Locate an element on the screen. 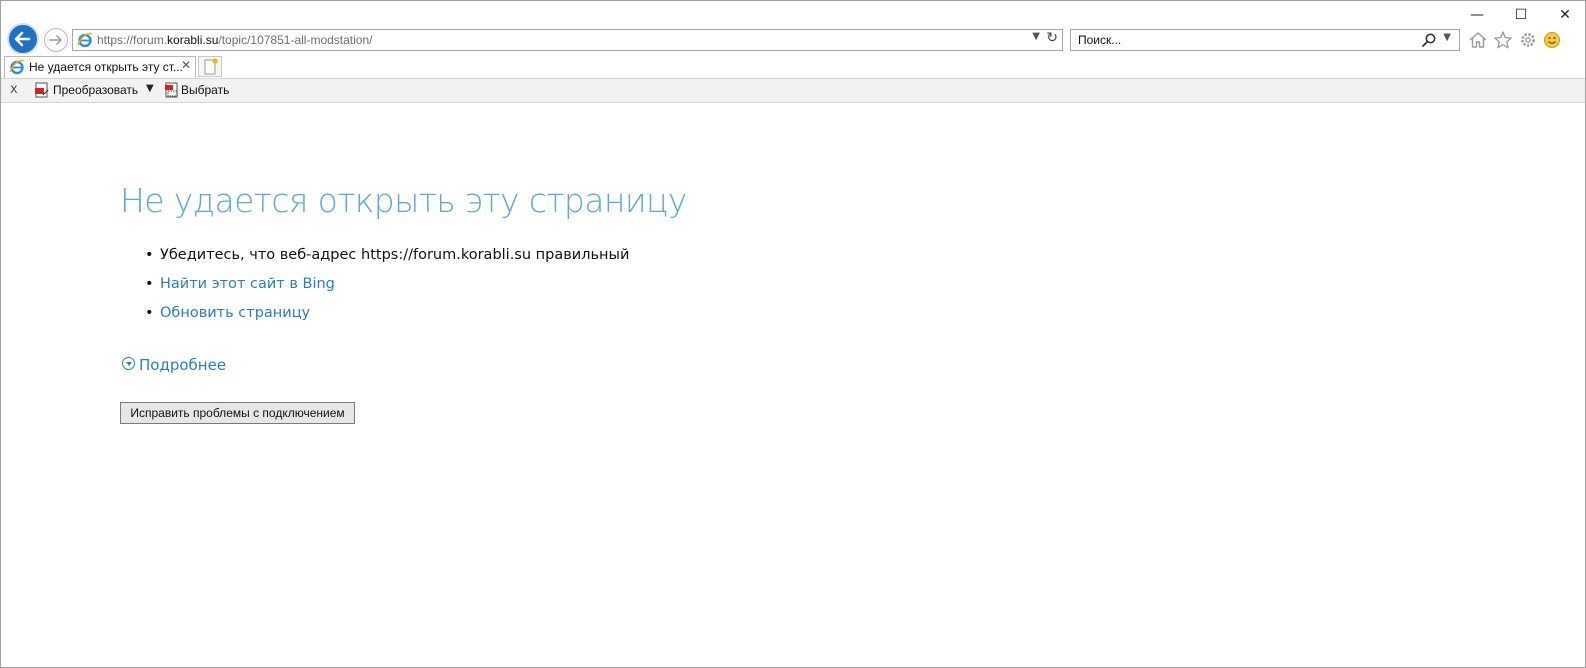  back-button is located at coordinates (23, 39).